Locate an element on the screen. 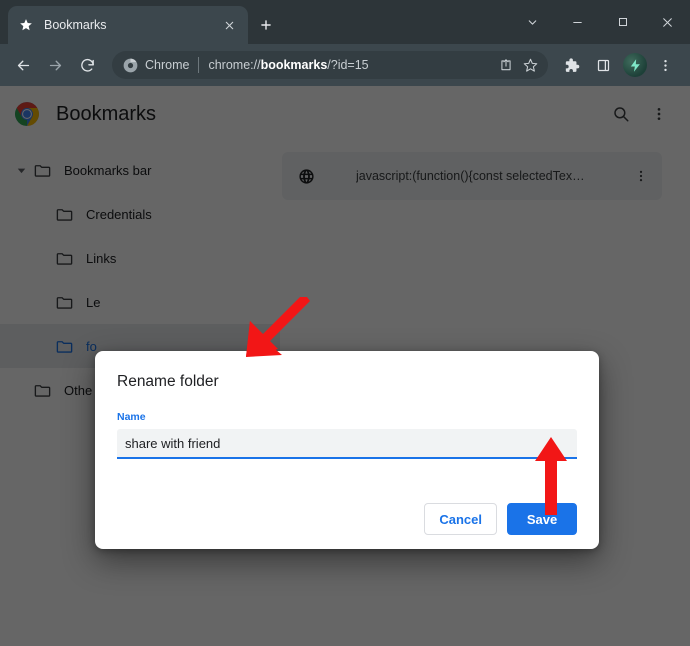 The height and width of the screenshot is (646, 690). share-icon is located at coordinates (506, 65).